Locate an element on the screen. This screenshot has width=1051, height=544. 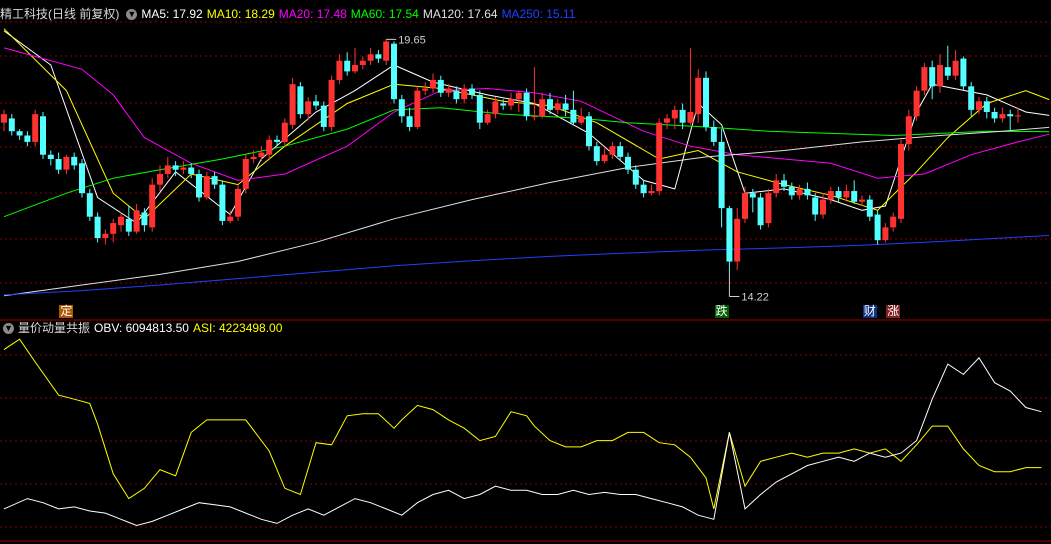
event-marker-badge: 跌 is located at coordinates (721, 311).